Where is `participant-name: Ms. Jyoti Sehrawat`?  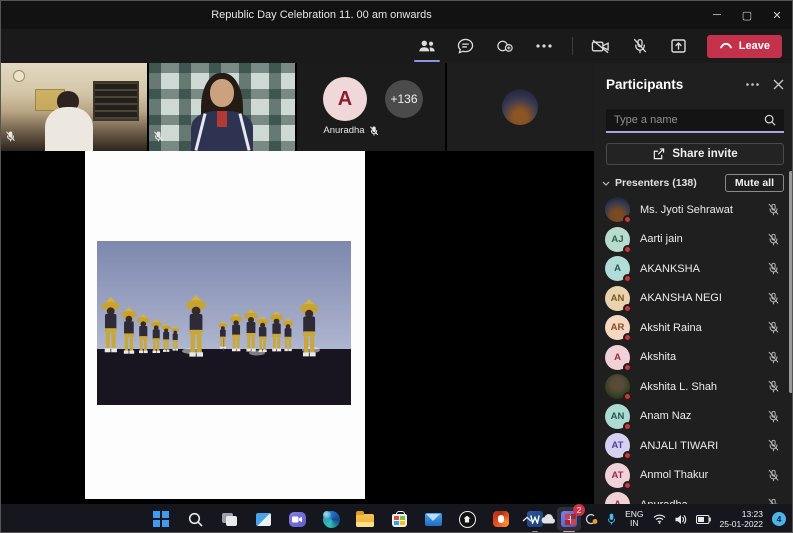
participant-name: Ms. Jyoti Sehrawat is located at coordinates (686, 209).